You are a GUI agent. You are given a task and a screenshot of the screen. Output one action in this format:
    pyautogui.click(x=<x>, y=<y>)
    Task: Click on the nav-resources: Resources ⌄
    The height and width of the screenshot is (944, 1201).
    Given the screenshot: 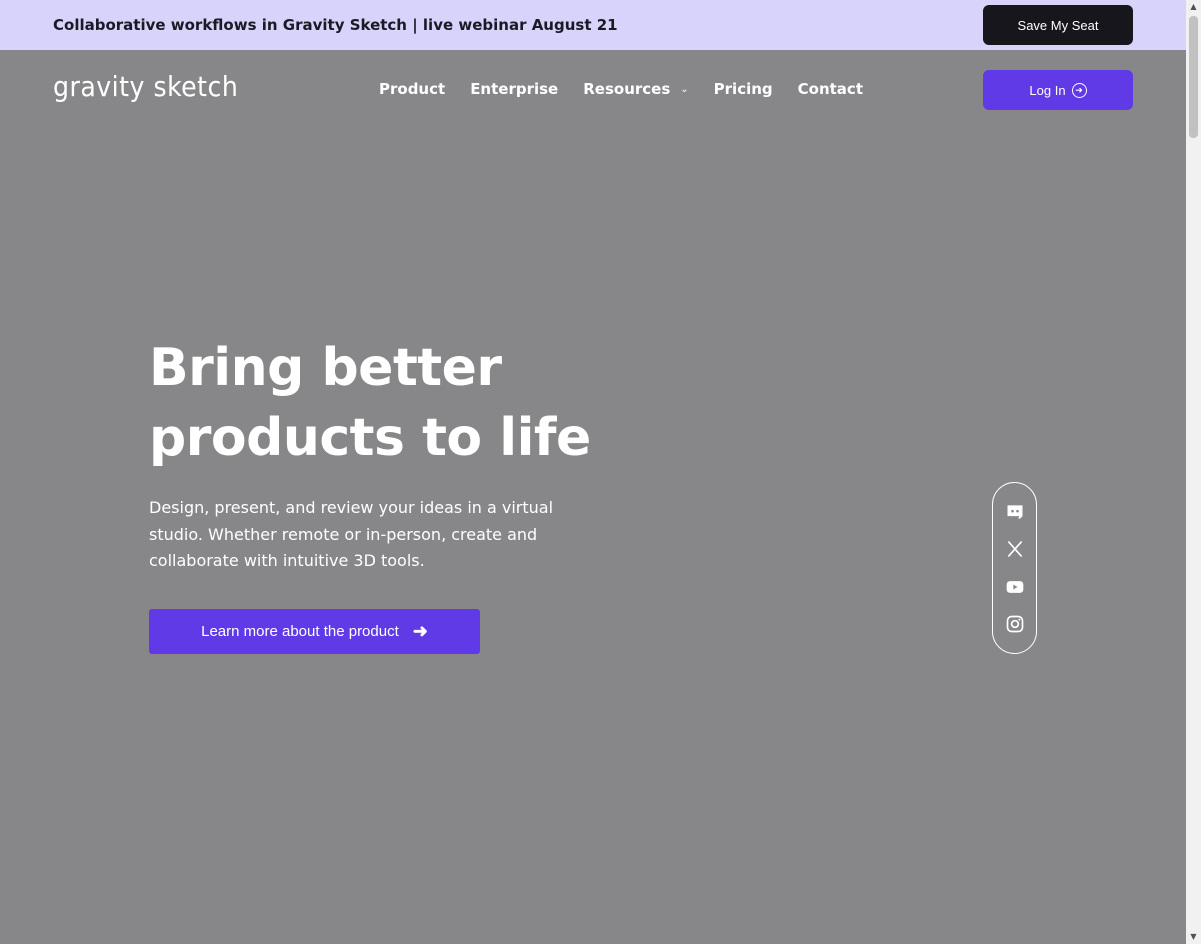 What is the action you would take?
    pyautogui.click(x=635, y=89)
    